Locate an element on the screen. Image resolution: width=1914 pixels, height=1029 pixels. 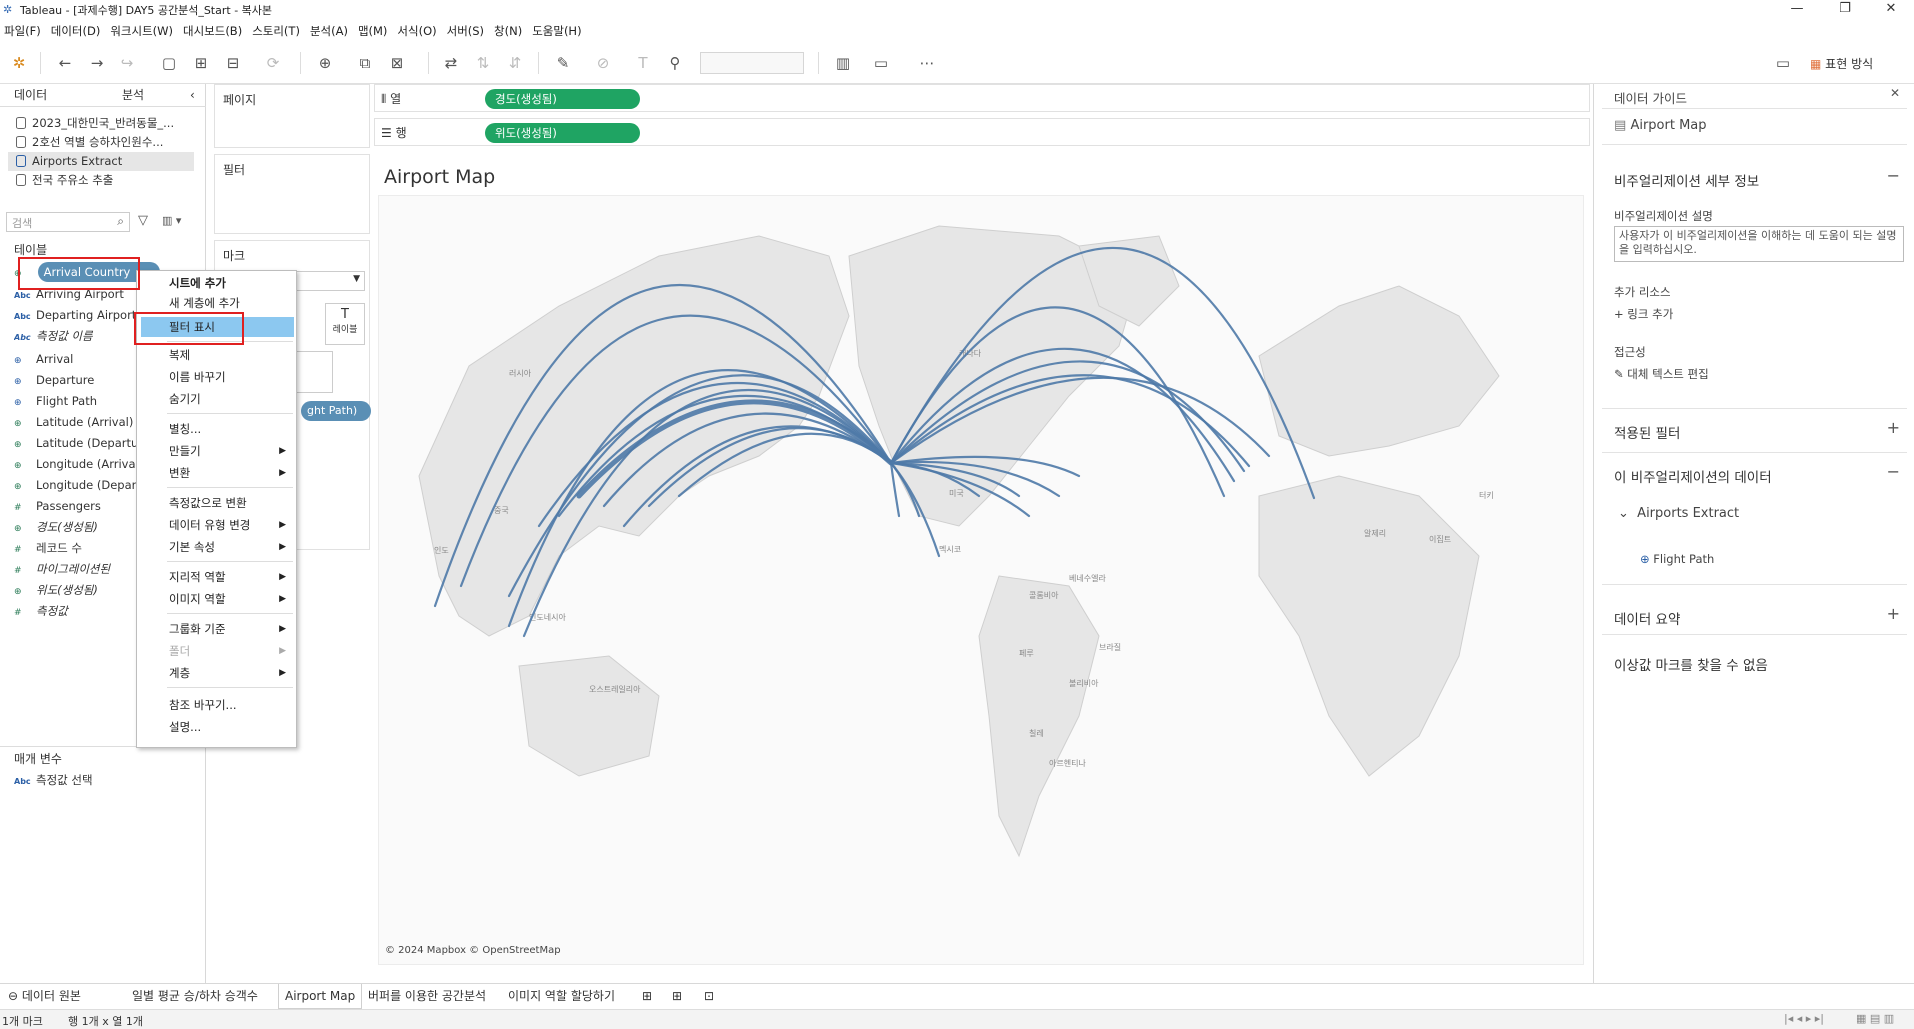
flight-path-pill: ght Path) is located at coordinates (336, 411).